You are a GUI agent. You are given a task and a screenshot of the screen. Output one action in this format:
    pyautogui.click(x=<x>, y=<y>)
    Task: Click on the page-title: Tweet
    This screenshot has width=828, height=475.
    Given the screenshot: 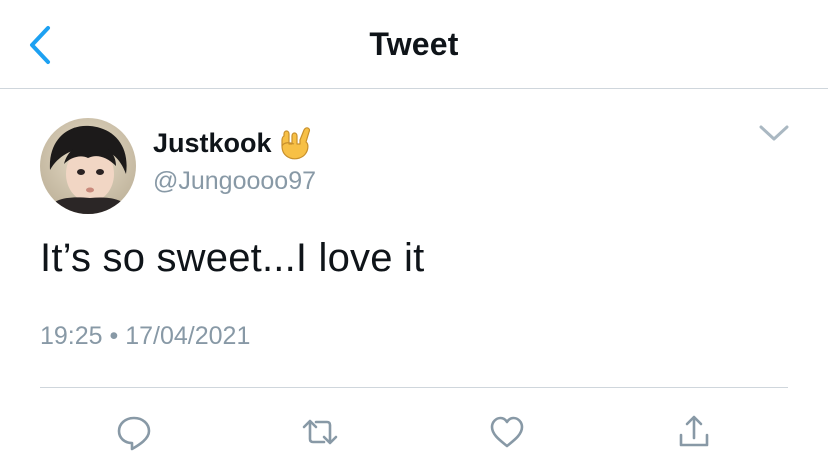 What is the action you would take?
    pyautogui.click(x=414, y=44)
    